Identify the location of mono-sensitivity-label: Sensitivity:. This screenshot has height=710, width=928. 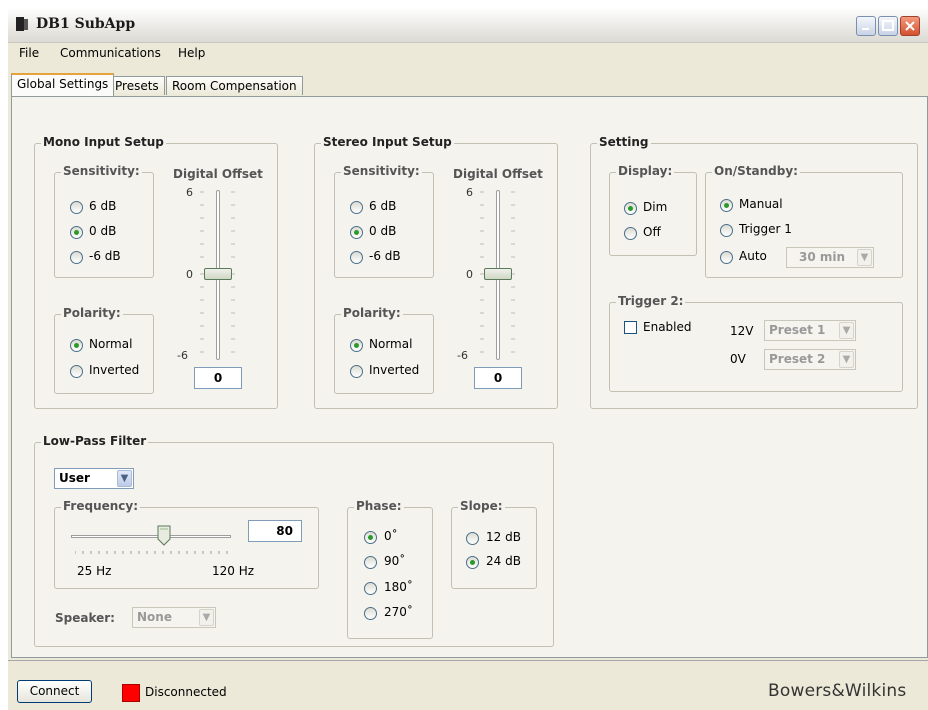
(101, 171).